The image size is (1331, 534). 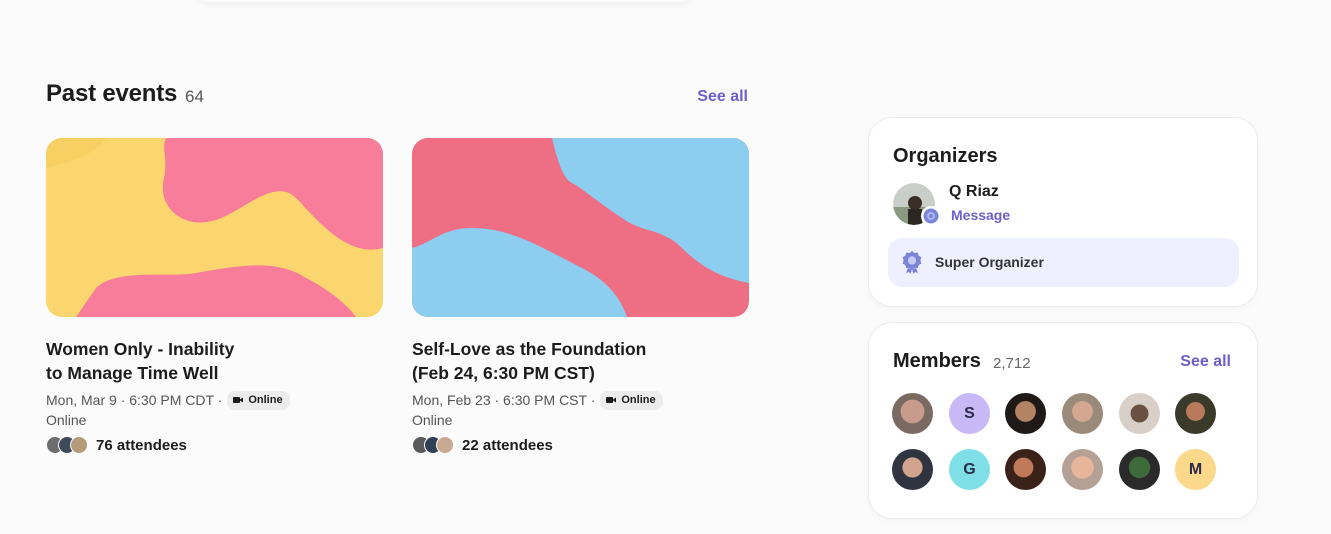 I want to click on member-initial: S, so click(x=969, y=413).